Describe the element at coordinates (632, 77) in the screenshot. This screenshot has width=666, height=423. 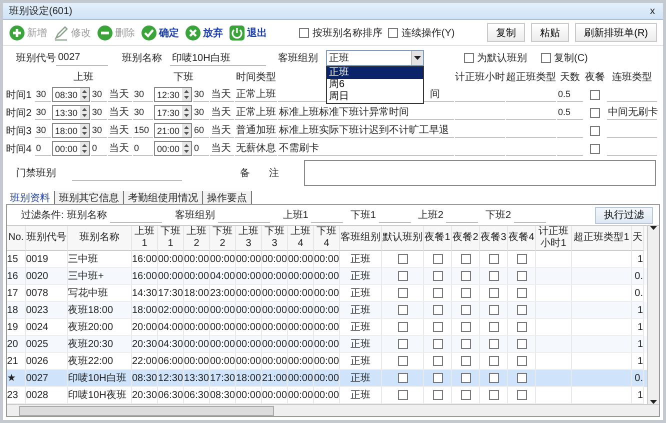
I see `column-header: 连班类型` at that location.